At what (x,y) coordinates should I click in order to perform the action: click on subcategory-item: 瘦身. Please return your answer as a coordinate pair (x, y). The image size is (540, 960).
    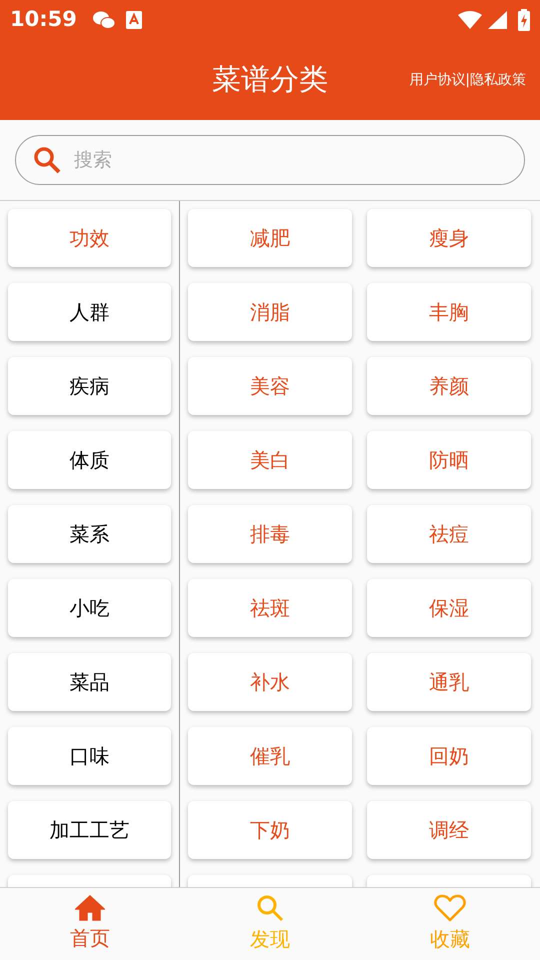
    Looking at the image, I should click on (449, 238).